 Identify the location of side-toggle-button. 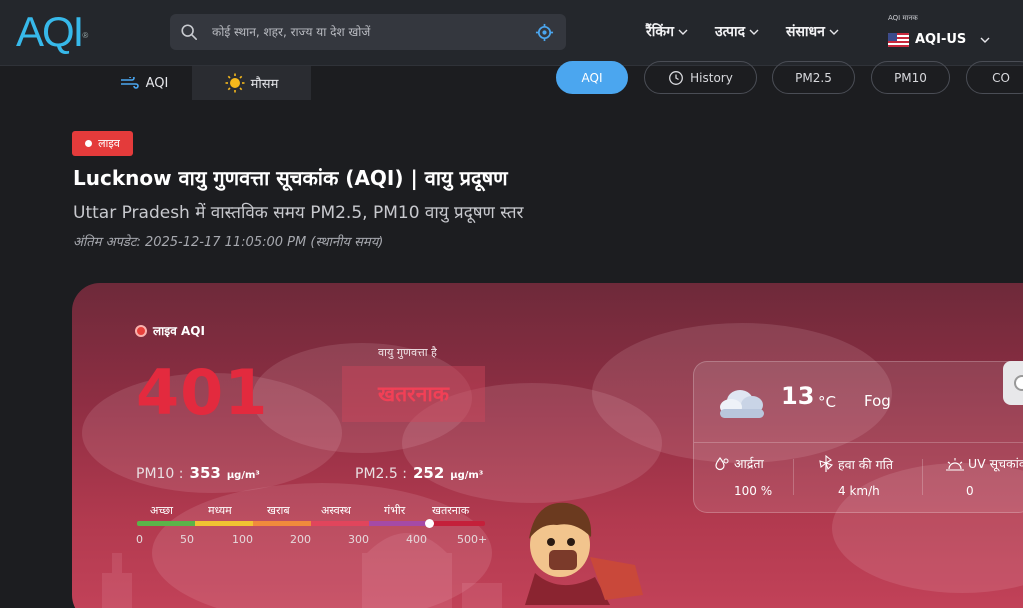
(1013, 383).